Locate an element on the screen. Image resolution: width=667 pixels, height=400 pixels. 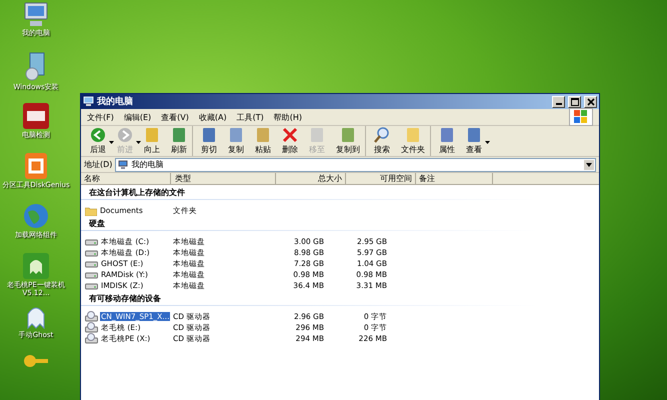
group-heading: 硬盘 is located at coordinates (97, 223).